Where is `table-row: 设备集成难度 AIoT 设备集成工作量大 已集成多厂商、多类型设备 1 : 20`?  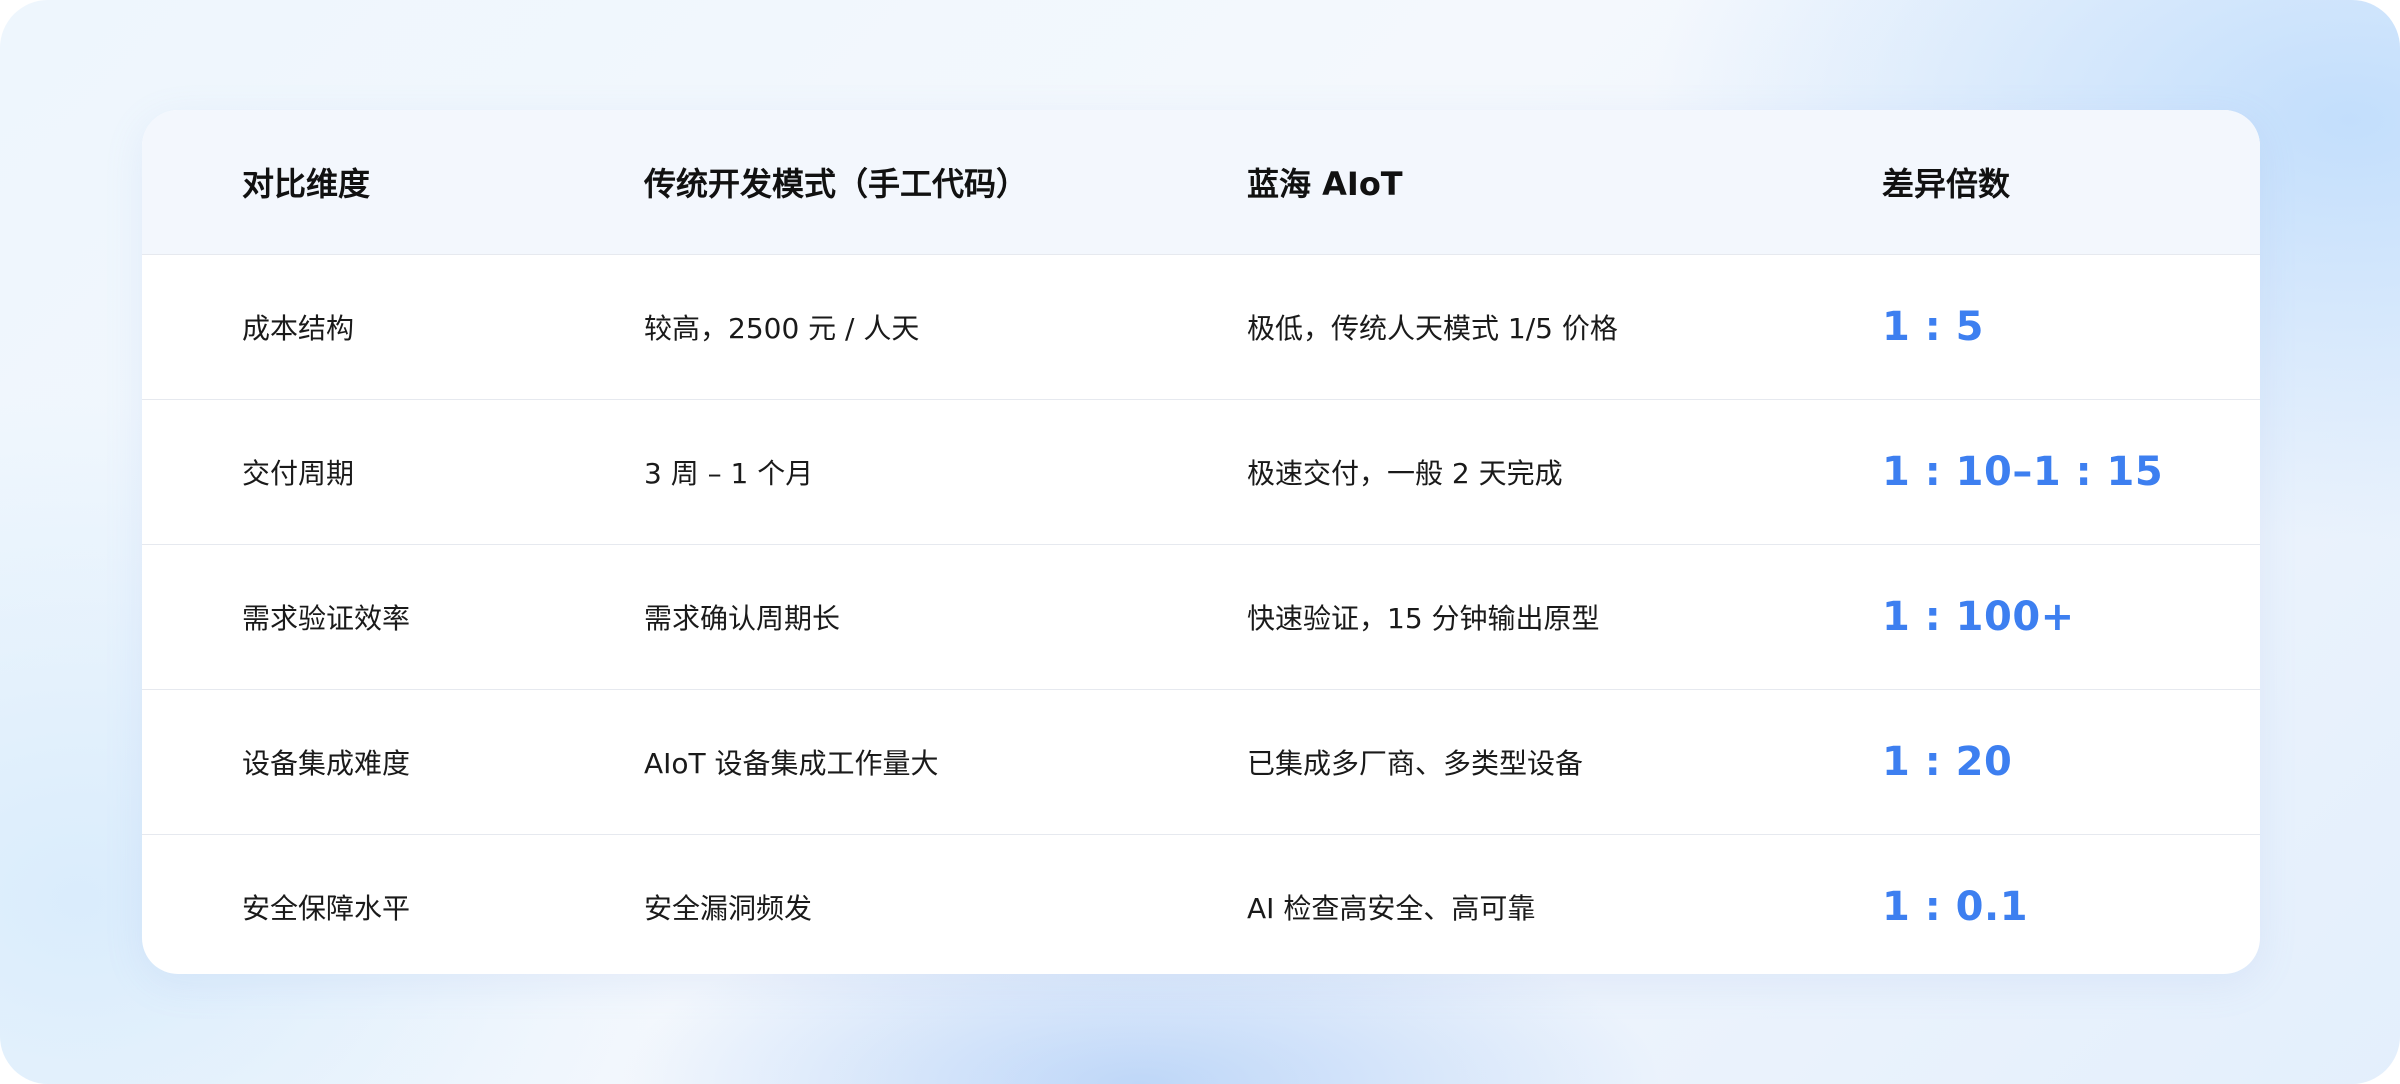 table-row: 设备集成难度 AIoT 设备集成工作量大 已集成多厂商、多类型设备 1 : 20 is located at coordinates (1201, 761).